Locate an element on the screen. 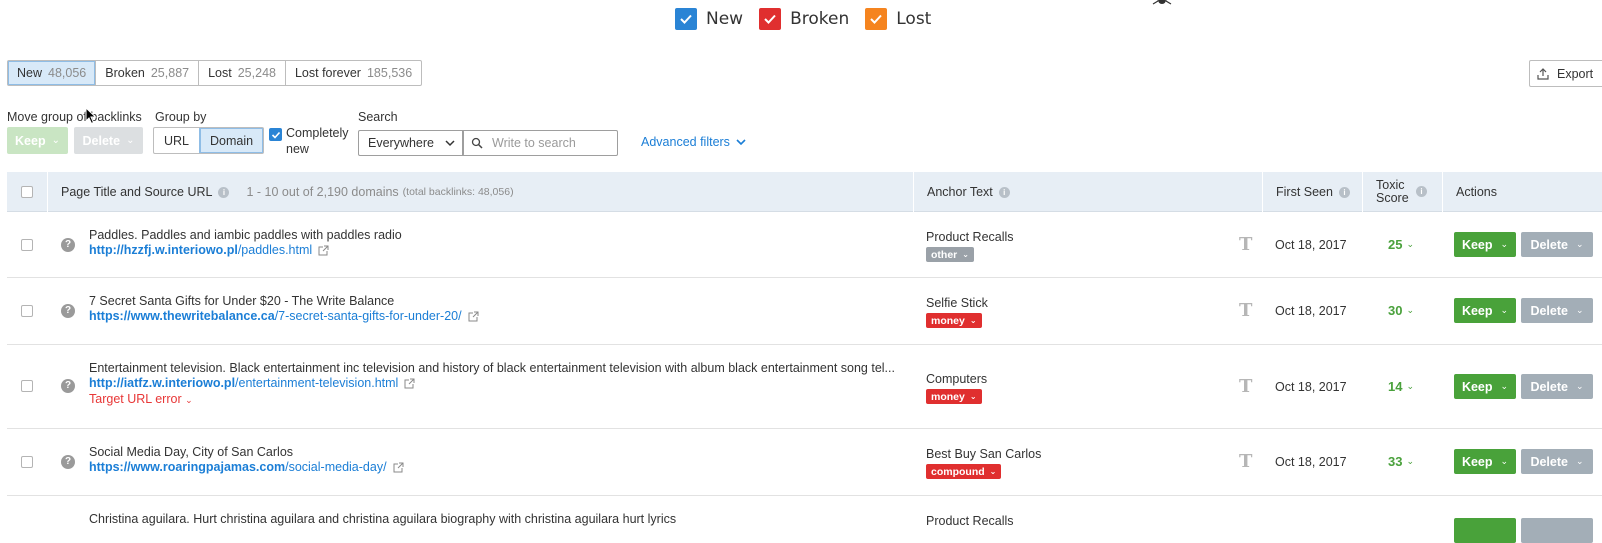 The height and width of the screenshot is (543, 1602). group-by-url: URL is located at coordinates (176, 140).